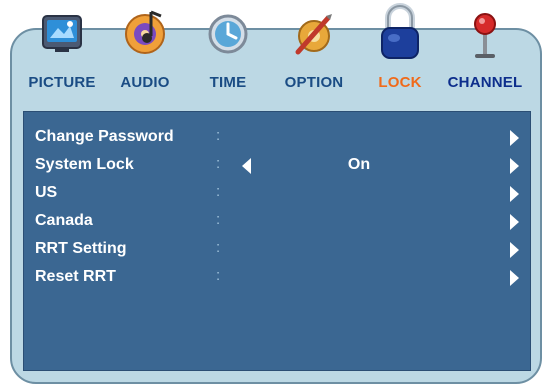  I want to click on menu-item-label: Change Password, so click(104, 137).